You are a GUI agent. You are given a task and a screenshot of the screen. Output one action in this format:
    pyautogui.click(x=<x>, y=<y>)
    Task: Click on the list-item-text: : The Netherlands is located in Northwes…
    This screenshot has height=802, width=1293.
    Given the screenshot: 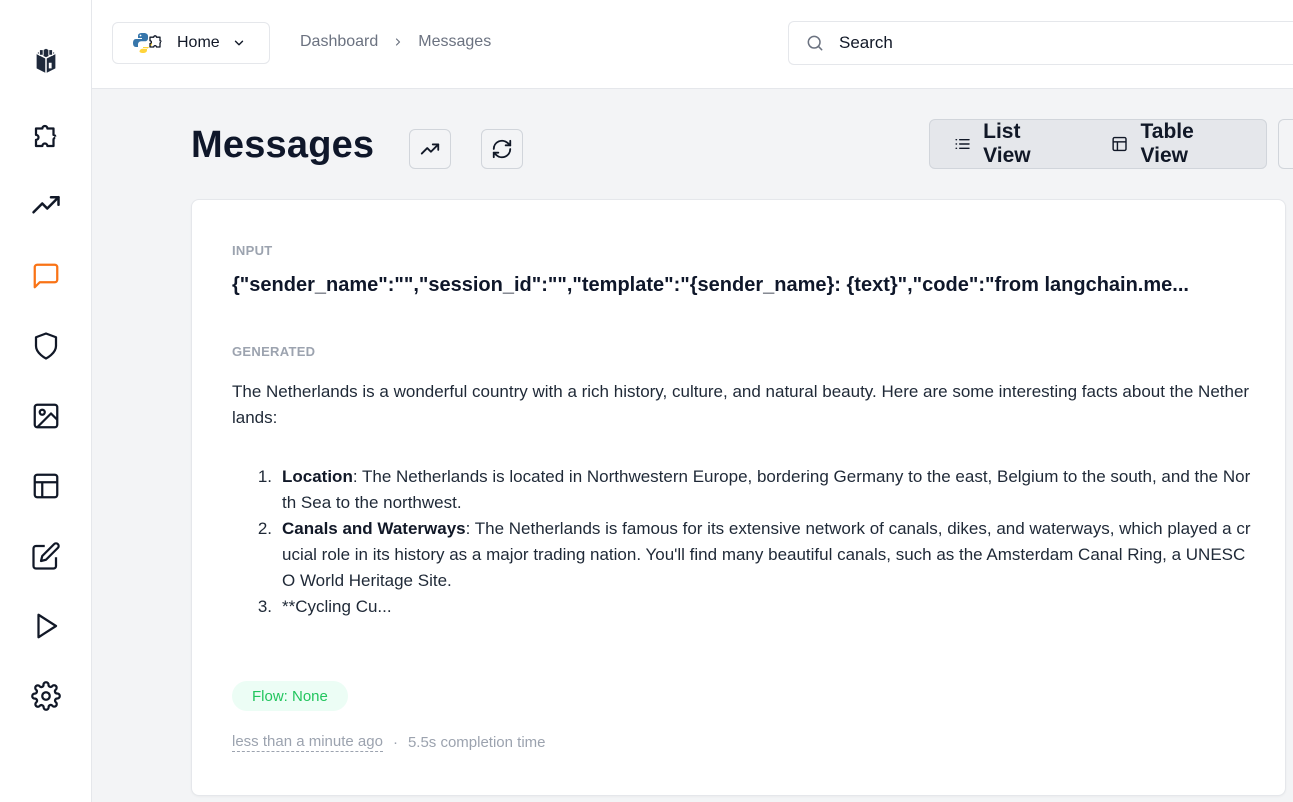 What is the action you would take?
    pyautogui.click(x=766, y=489)
    